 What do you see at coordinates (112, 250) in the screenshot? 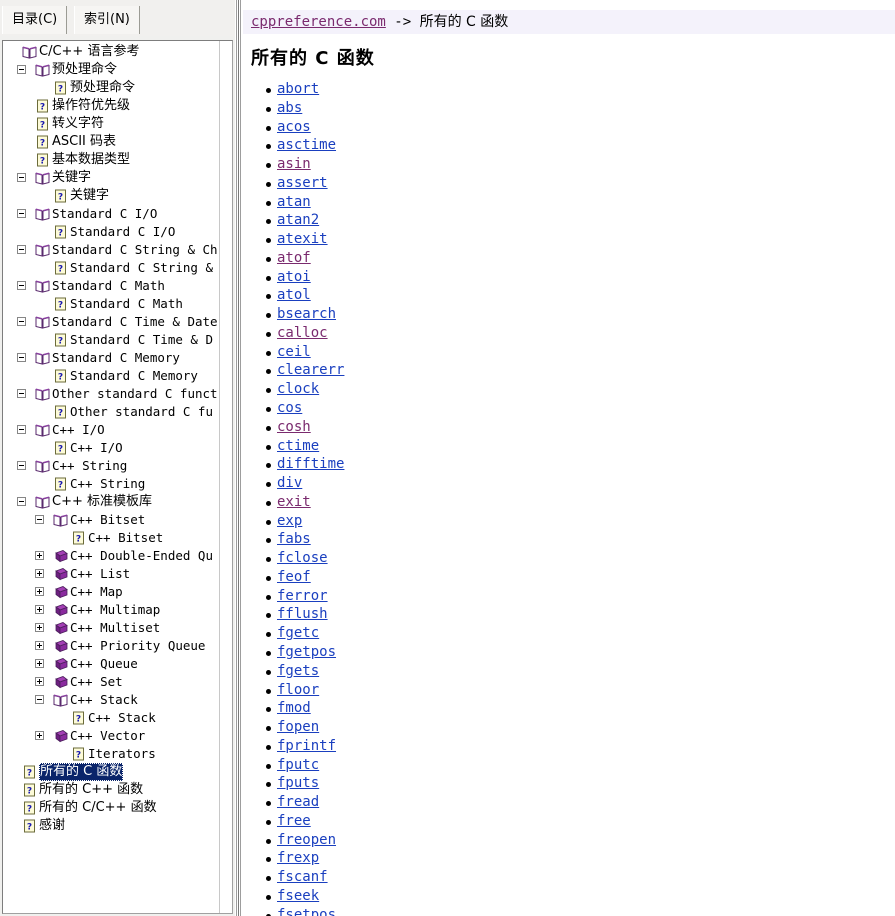
I see `tree-item: Standard C String & Ch` at bounding box center [112, 250].